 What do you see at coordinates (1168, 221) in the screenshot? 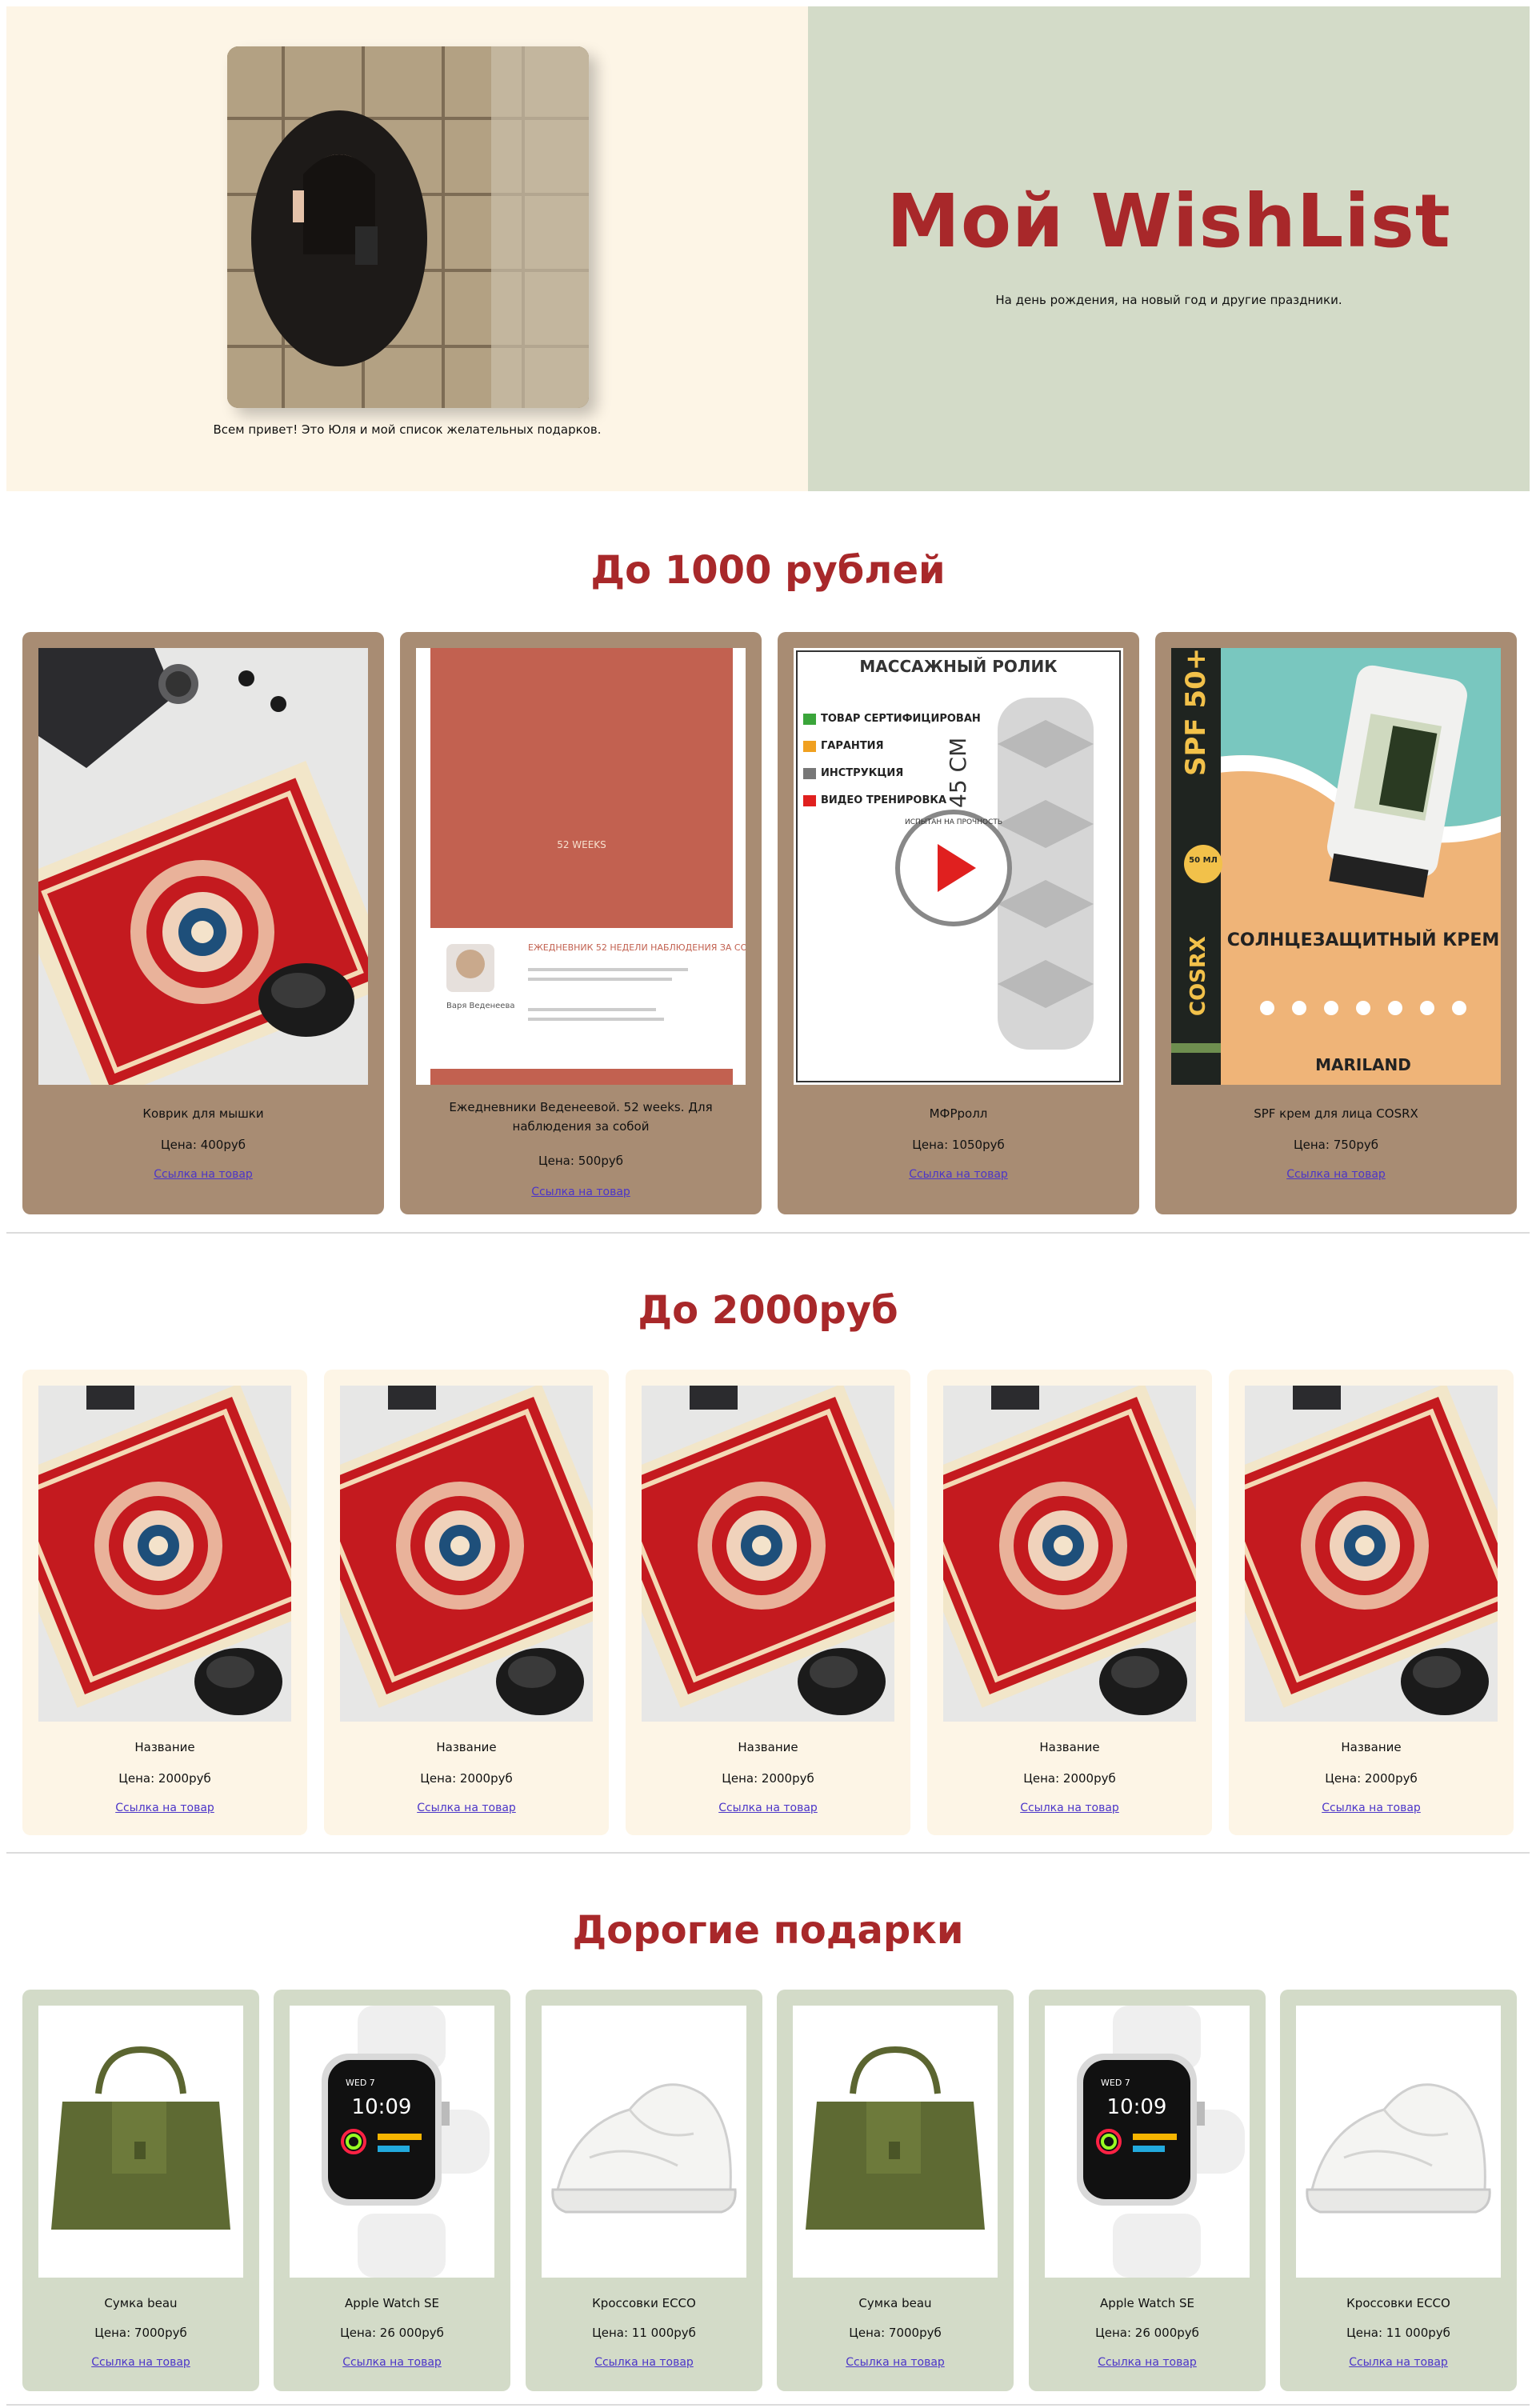
I see `page-title: Мой WishList` at bounding box center [1168, 221].